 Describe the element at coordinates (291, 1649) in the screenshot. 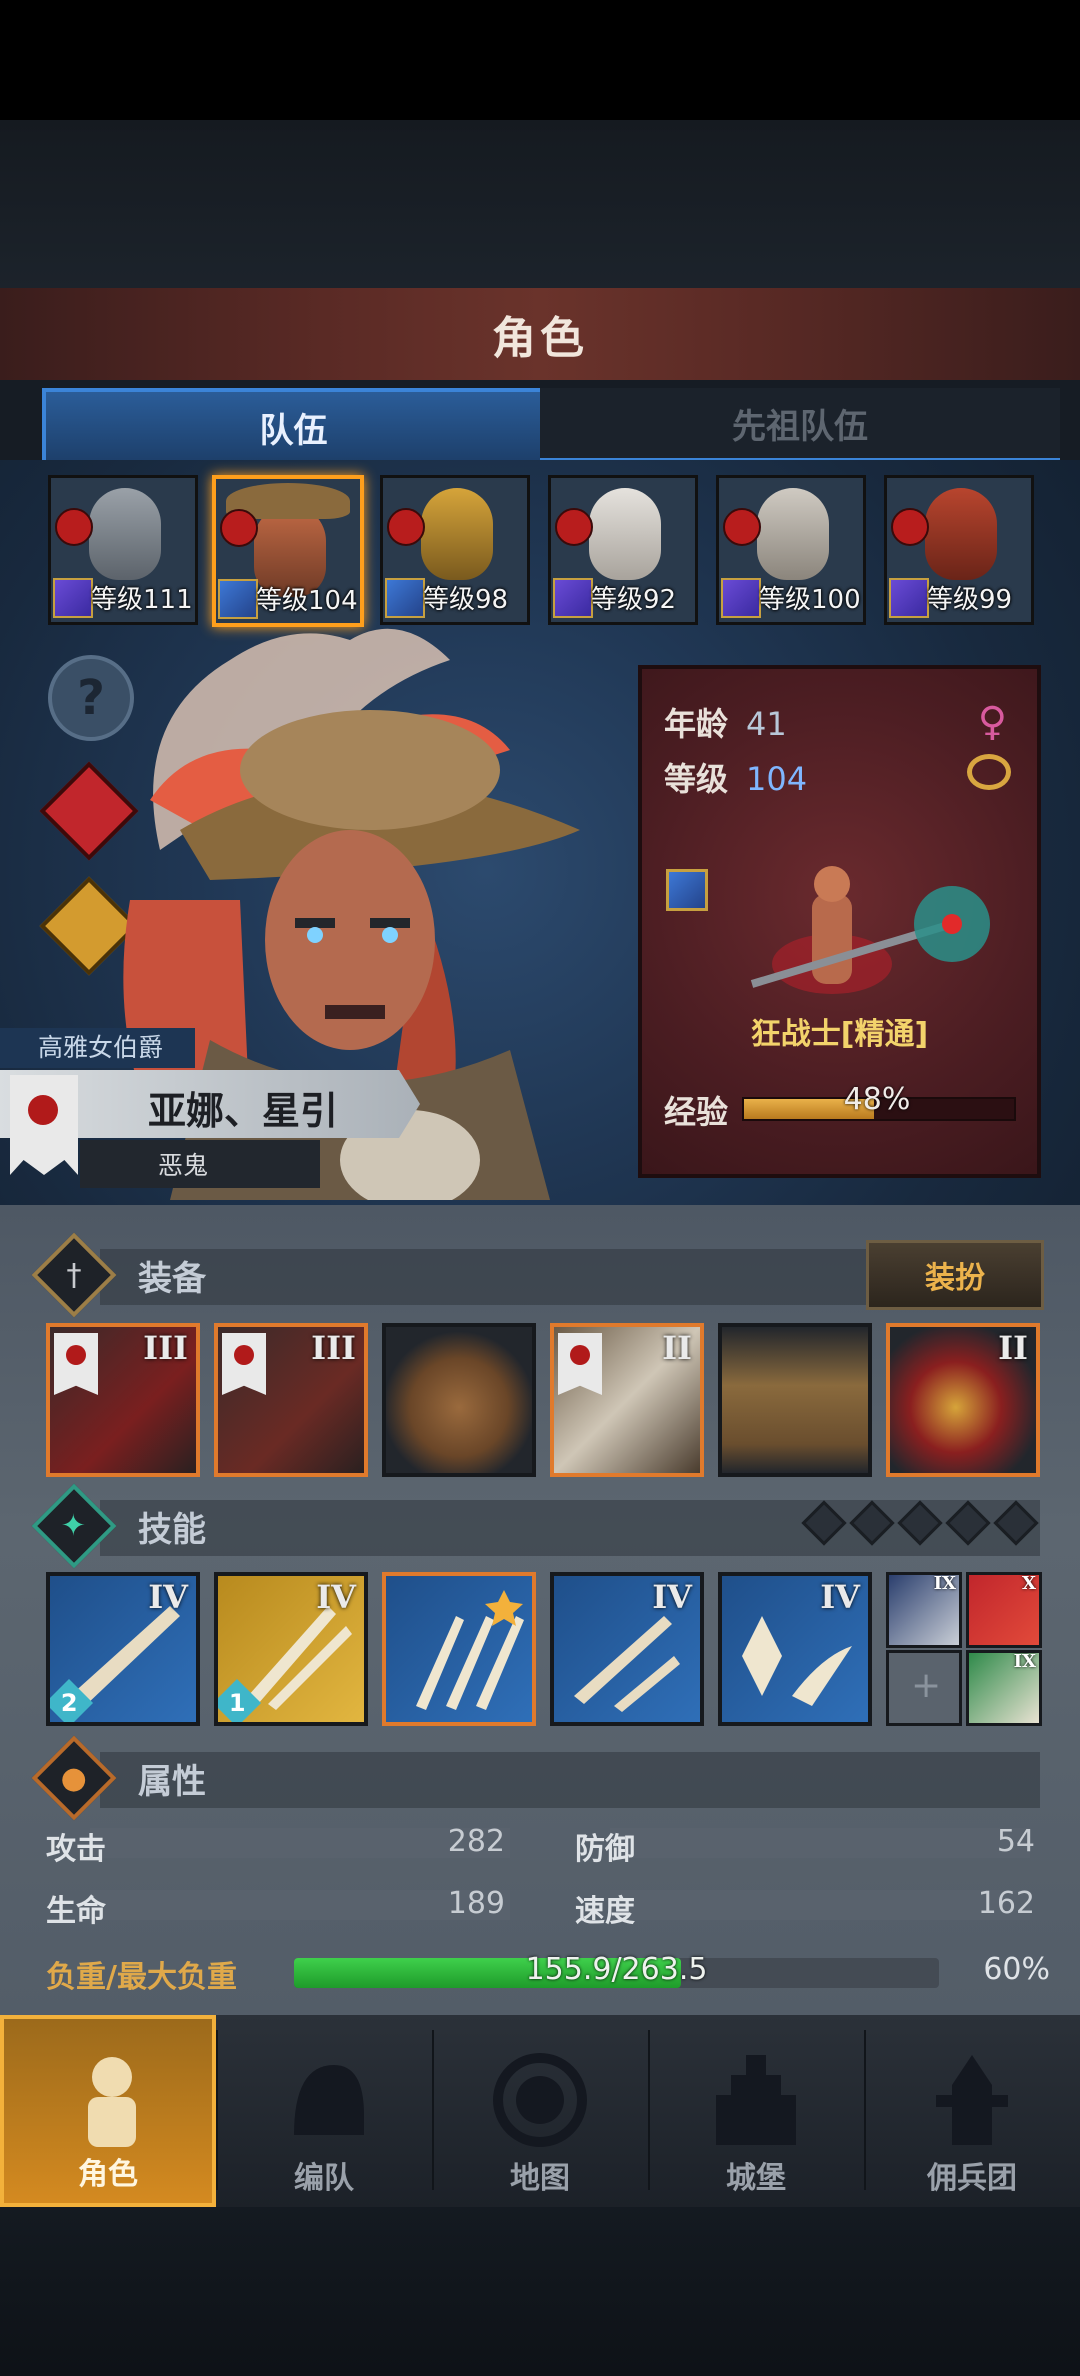

I see `skill-slot-2: IV 1` at that location.